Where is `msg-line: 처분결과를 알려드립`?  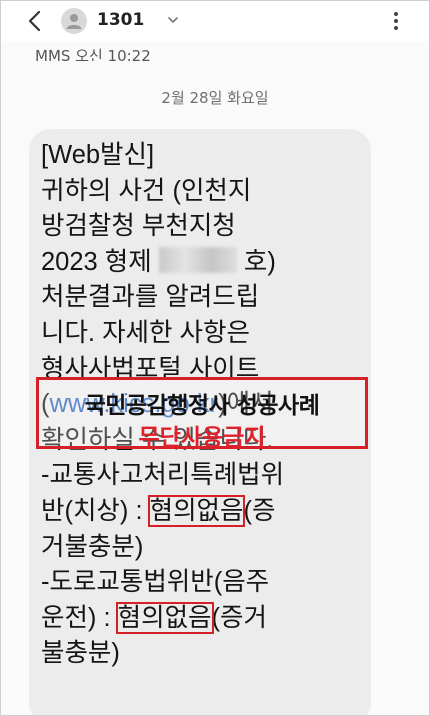 msg-line: 처분결과를 알려드립 is located at coordinates (150, 297).